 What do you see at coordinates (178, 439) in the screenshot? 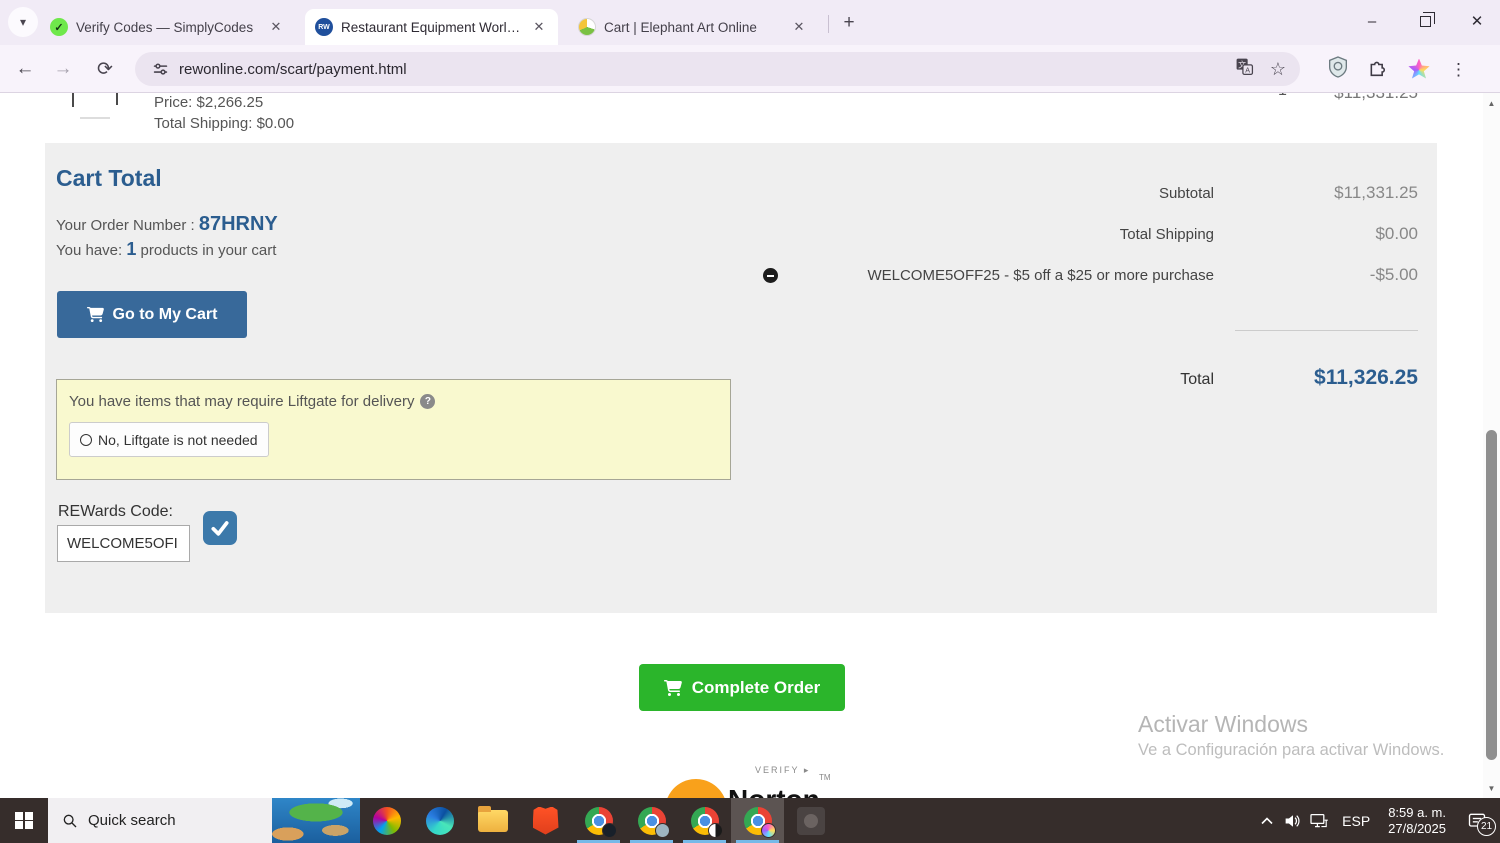
I see `liftgate-decline-label: No, Liftgate is not needed` at bounding box center [178, 439].